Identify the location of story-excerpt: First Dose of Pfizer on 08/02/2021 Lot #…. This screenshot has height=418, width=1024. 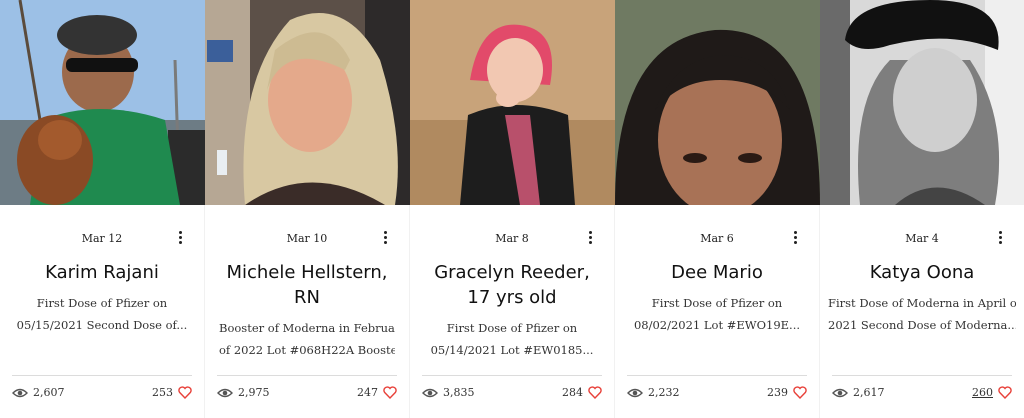
(717, 314).